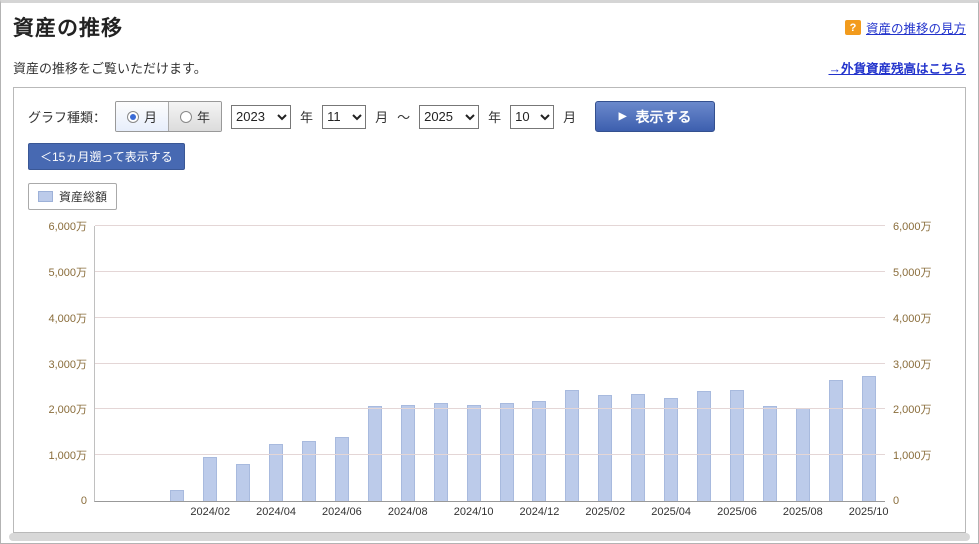 The height and width of the screenshot is (544, 979). Describe the element at coordinates (151, 117) in the screenshot. I see `radio-month-label: 月` at that location.